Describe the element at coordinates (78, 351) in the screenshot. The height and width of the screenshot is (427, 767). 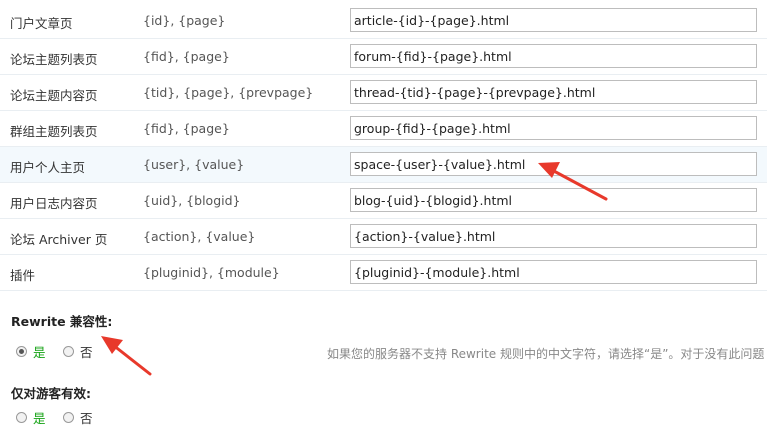
I see `rewrite-compat-no-radio: 否` at that location.